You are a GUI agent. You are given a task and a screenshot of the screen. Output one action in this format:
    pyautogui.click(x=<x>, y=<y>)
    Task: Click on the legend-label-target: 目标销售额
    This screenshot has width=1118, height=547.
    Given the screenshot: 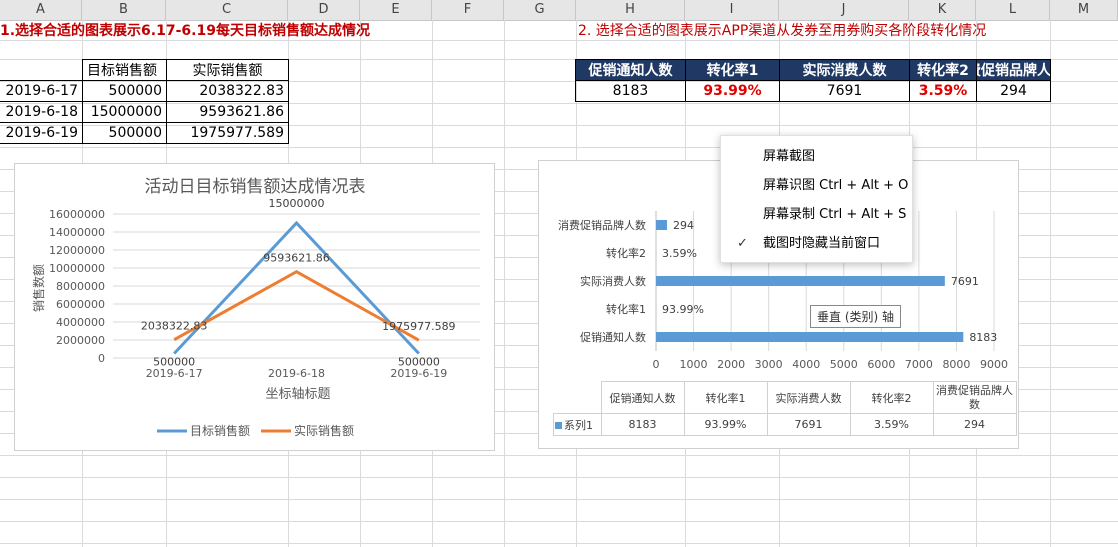 What is the action you would take?
    pyautogui.click(x=220, y=430)
    